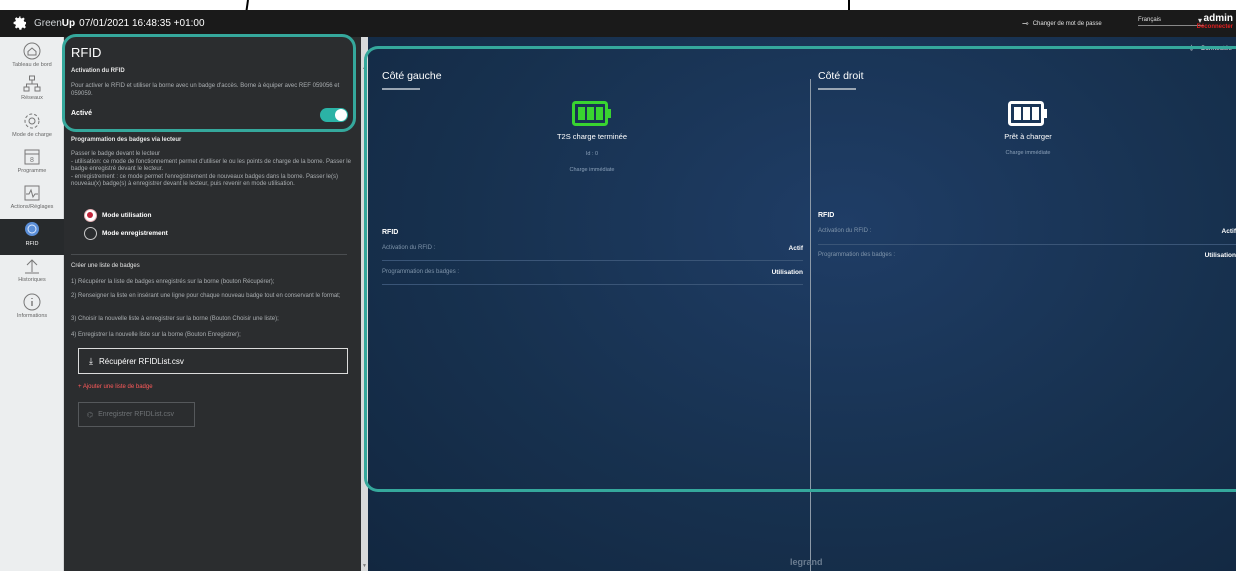  What do you see at coordinates (32, 171) in the screenshot?
I see `sidebar-item-label: Programme` at bounding box center [32, 171].